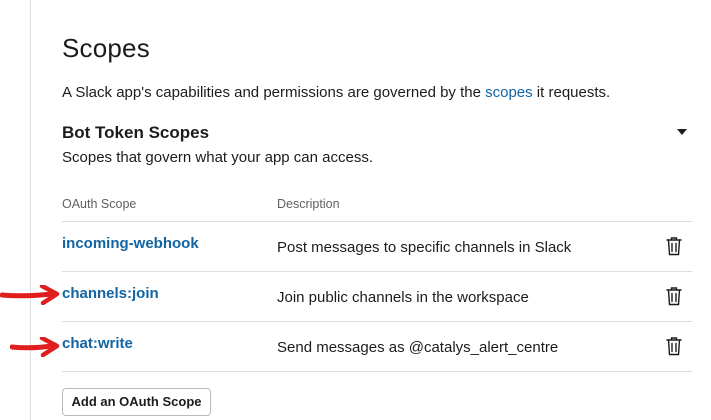 The image size is (711, 420). Describe the element at coordinates (403, 297) in the screenshot. I see `scope-description: Join public channels in the workspace` at that location.